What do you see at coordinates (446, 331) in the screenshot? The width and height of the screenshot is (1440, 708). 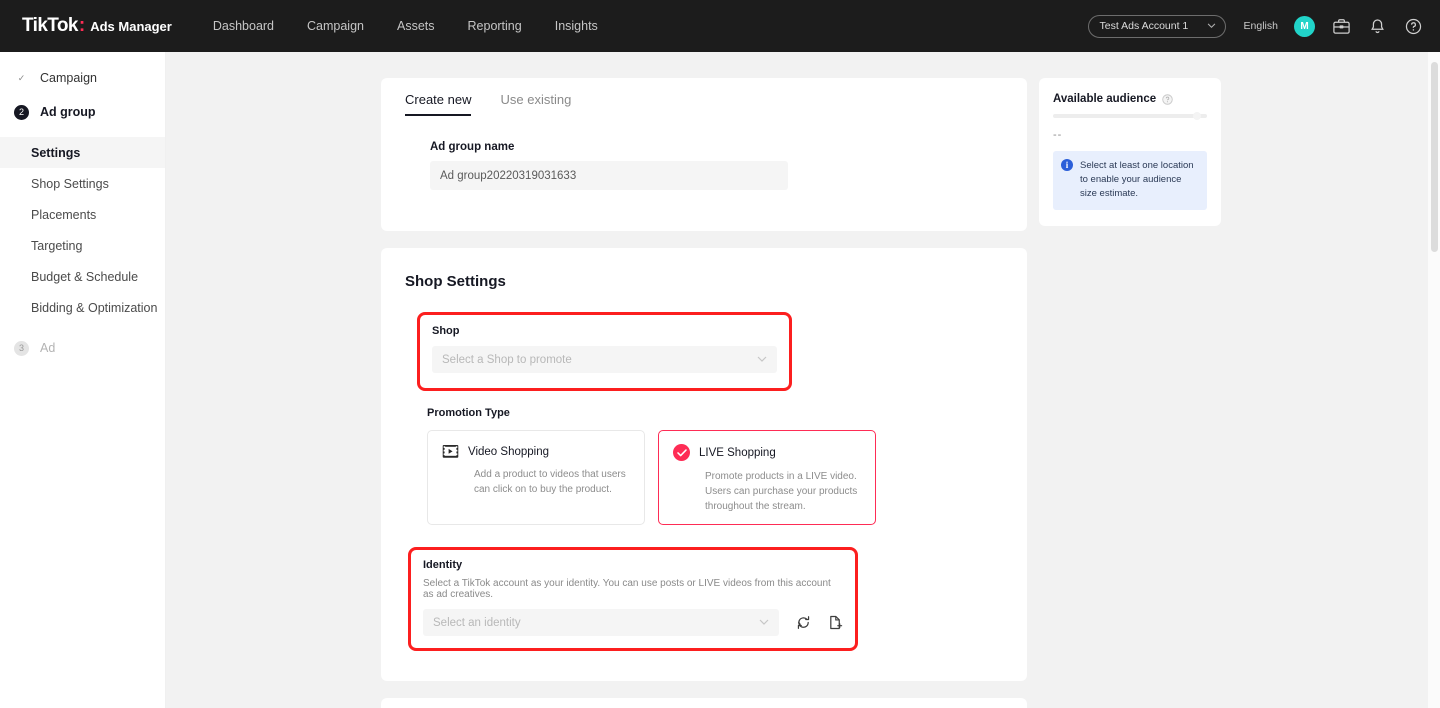 I see `shop-label: Shop` at bounding box center [446, 331].